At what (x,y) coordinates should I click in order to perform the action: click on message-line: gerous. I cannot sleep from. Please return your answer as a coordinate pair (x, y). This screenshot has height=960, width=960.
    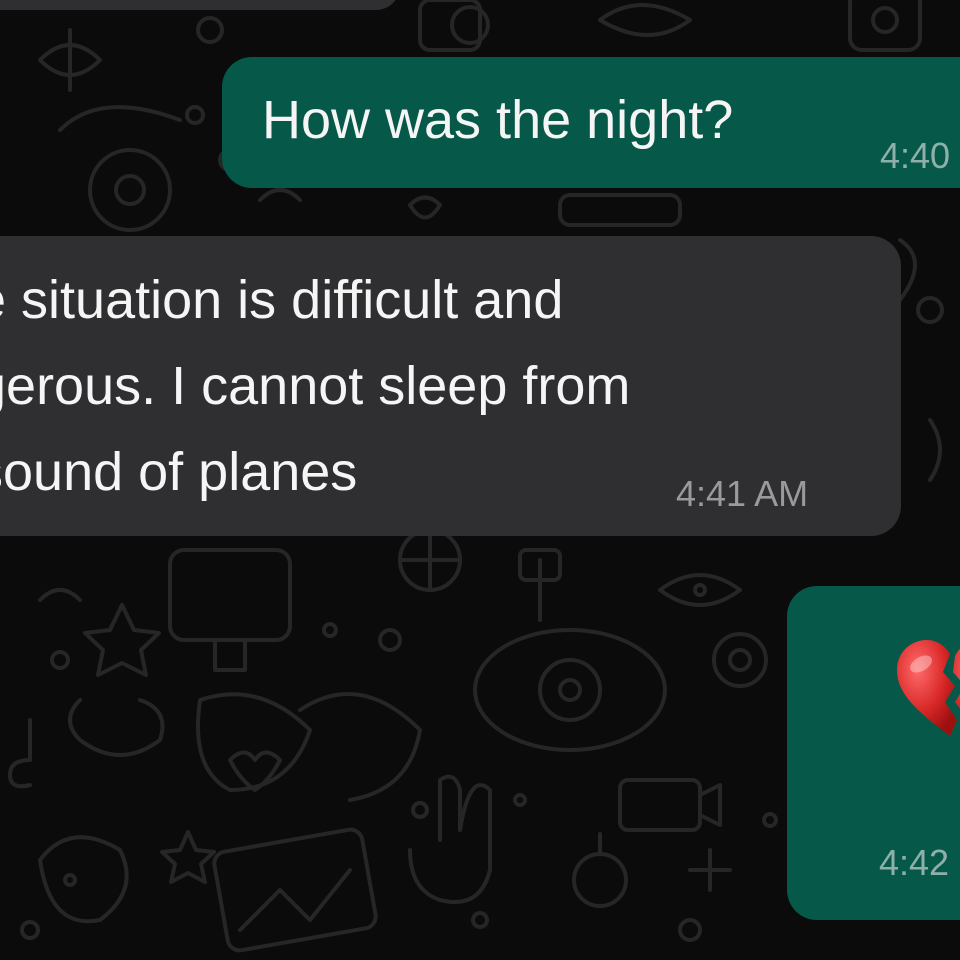
    Looking at the image, I should click on (315, 386).